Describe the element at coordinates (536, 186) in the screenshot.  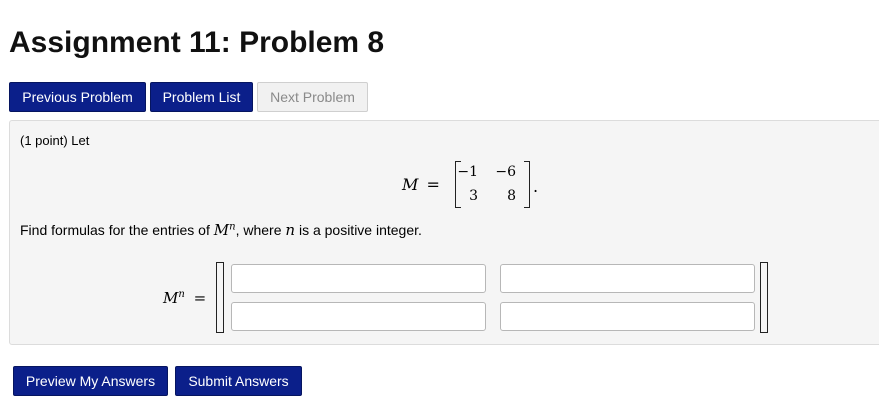
I see `matrix-period: .` at that location.